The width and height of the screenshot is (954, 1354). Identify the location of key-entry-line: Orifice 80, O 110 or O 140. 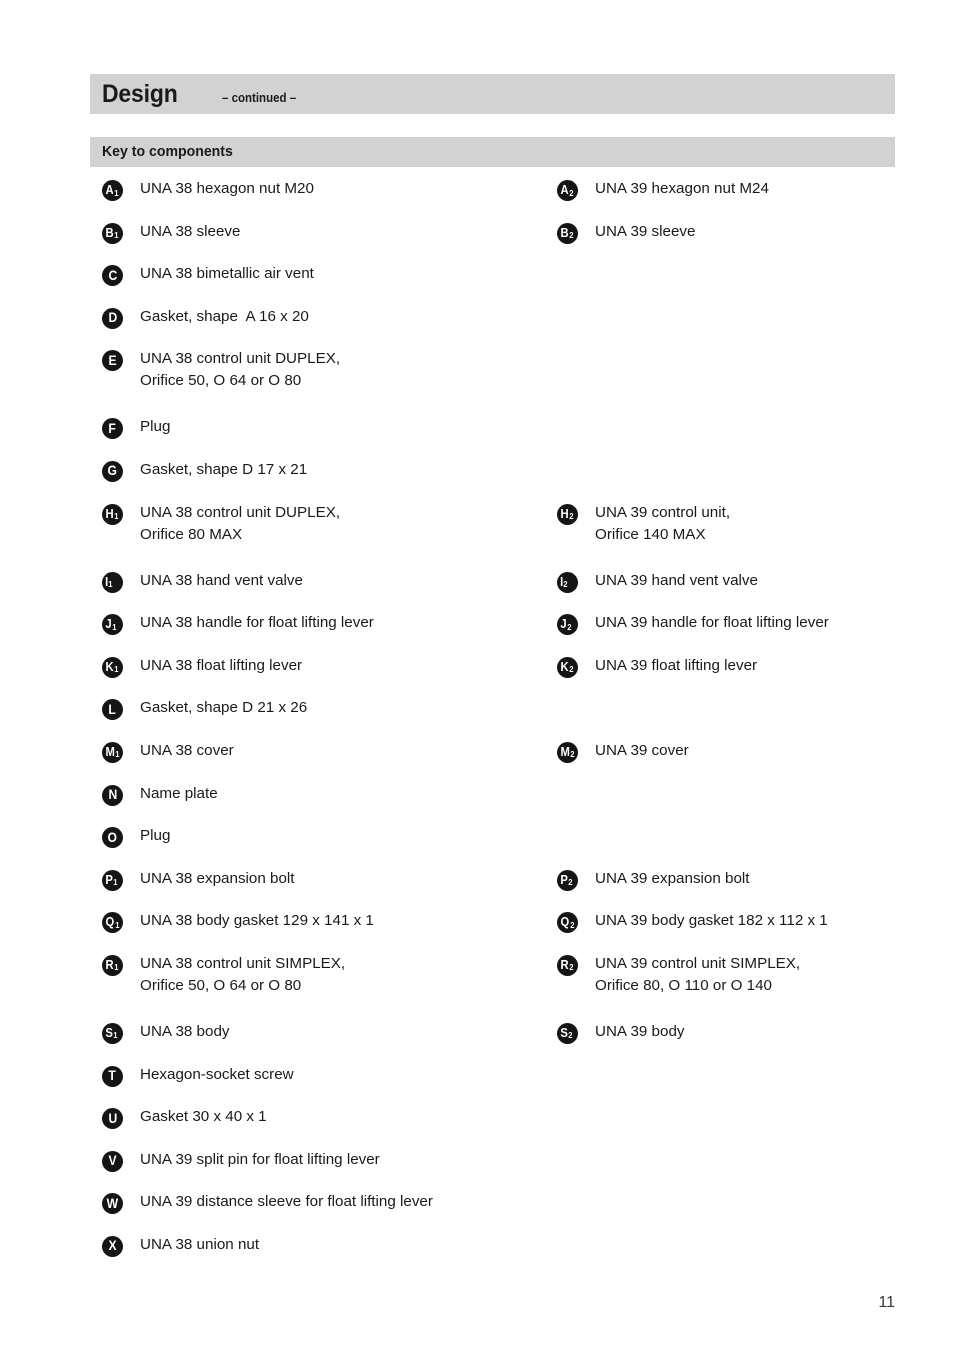
(683, 985).